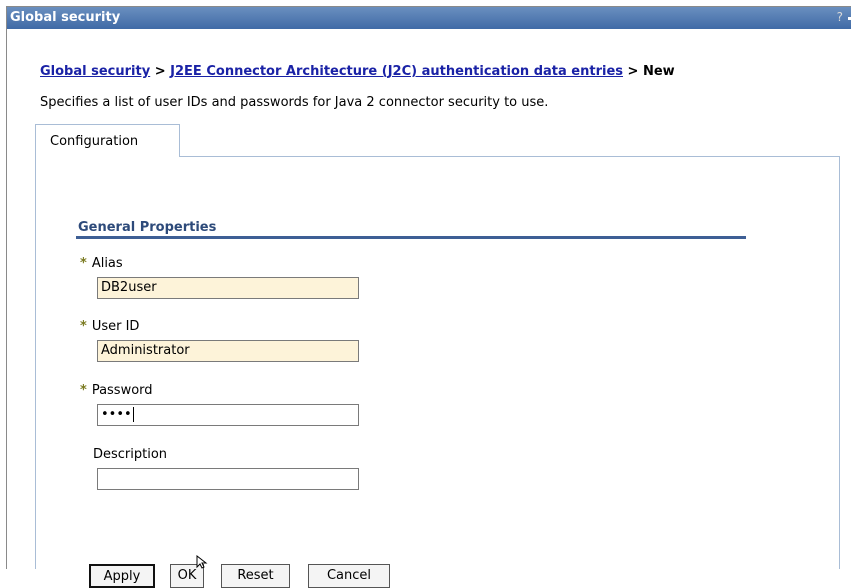 The image size is (851, 588). I want to click on breadcrumb-current: New, so click(658, 71).